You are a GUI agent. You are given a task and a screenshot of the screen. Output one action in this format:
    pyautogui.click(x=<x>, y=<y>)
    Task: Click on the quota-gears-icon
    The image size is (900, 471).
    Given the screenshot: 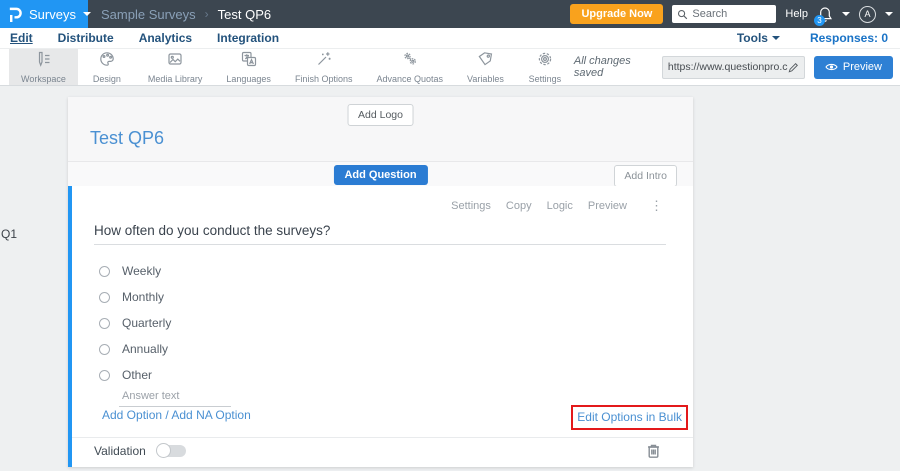 What is the action you would take?
    pyautogui.click(x=410, y=61)
    